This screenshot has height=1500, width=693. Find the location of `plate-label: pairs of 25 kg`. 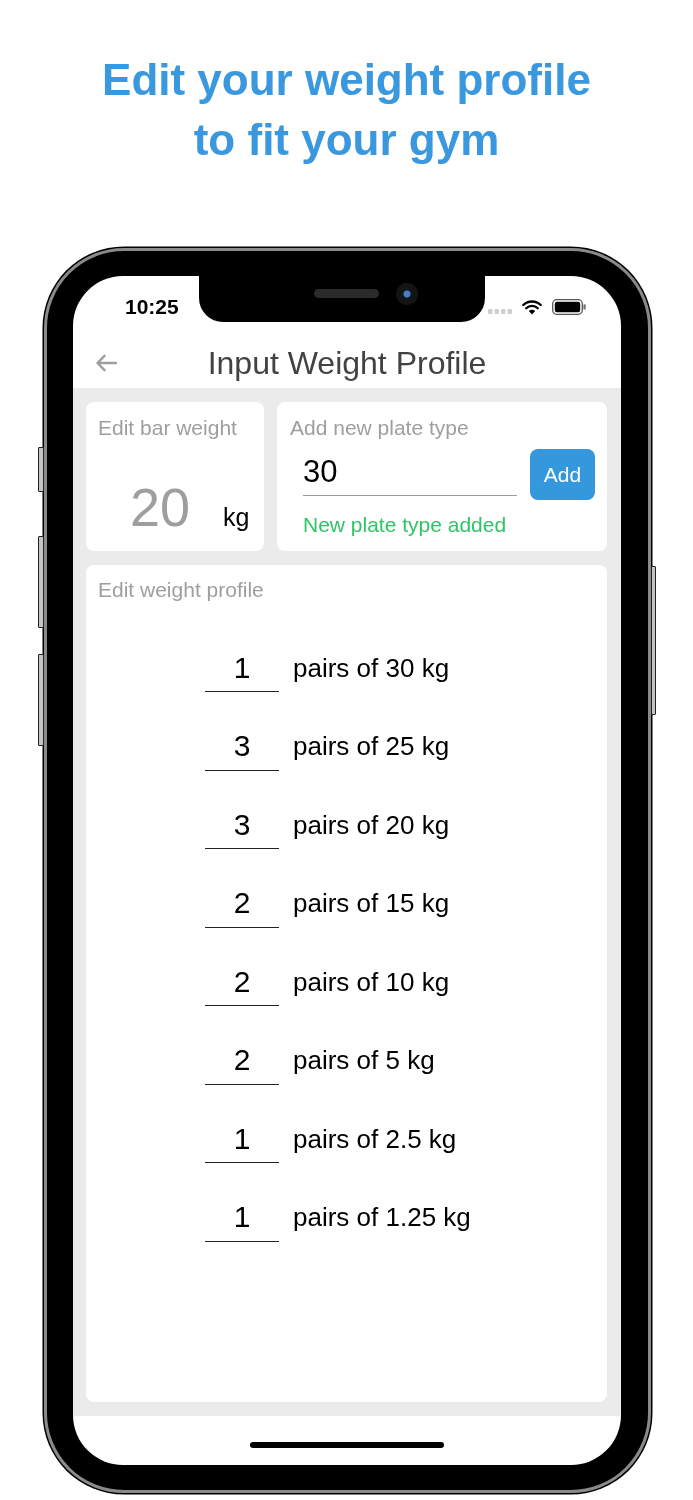

plate-label: pairs of 25 kg is located at coordinates (371, 746).